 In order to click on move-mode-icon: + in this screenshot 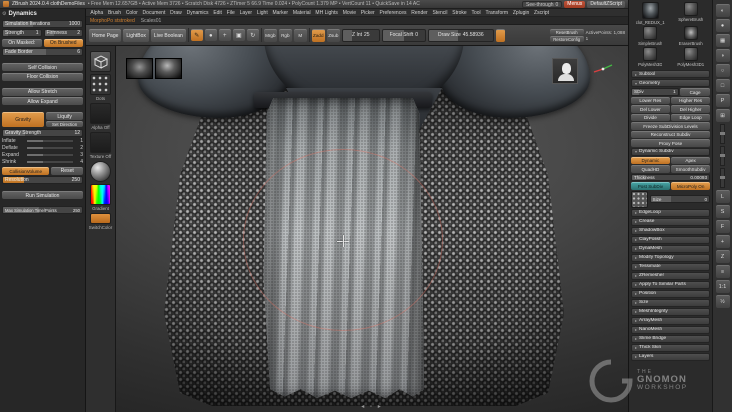, I will do `click(224, 35)`.